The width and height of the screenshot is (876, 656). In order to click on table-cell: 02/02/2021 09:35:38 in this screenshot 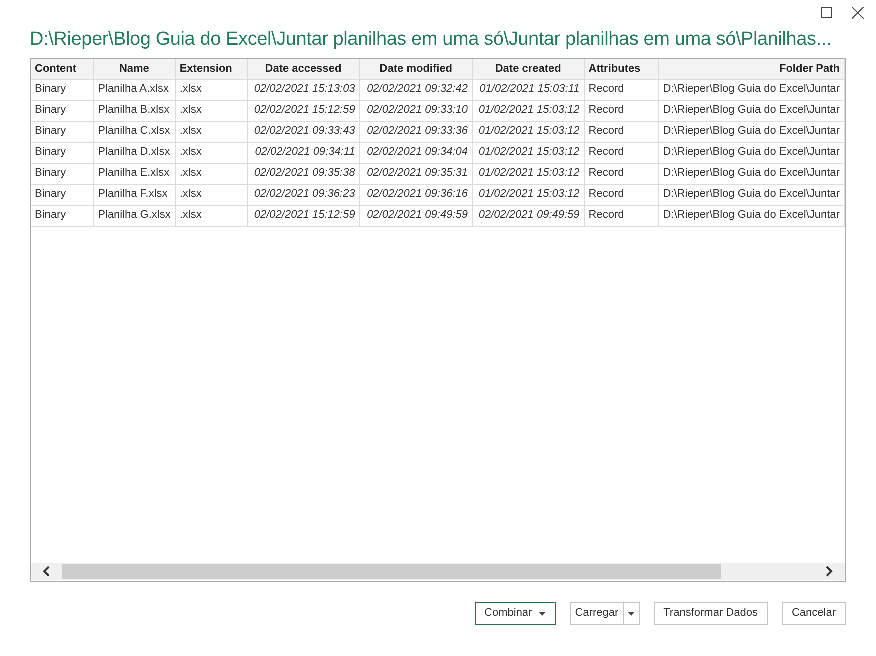, I will do `click(303, 173)`.